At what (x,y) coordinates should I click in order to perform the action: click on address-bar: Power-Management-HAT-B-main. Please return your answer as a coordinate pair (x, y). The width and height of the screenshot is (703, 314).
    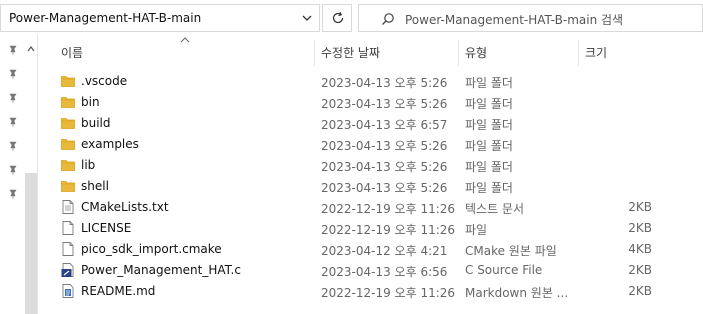
    Looking at the image, I should click on (160, 18).